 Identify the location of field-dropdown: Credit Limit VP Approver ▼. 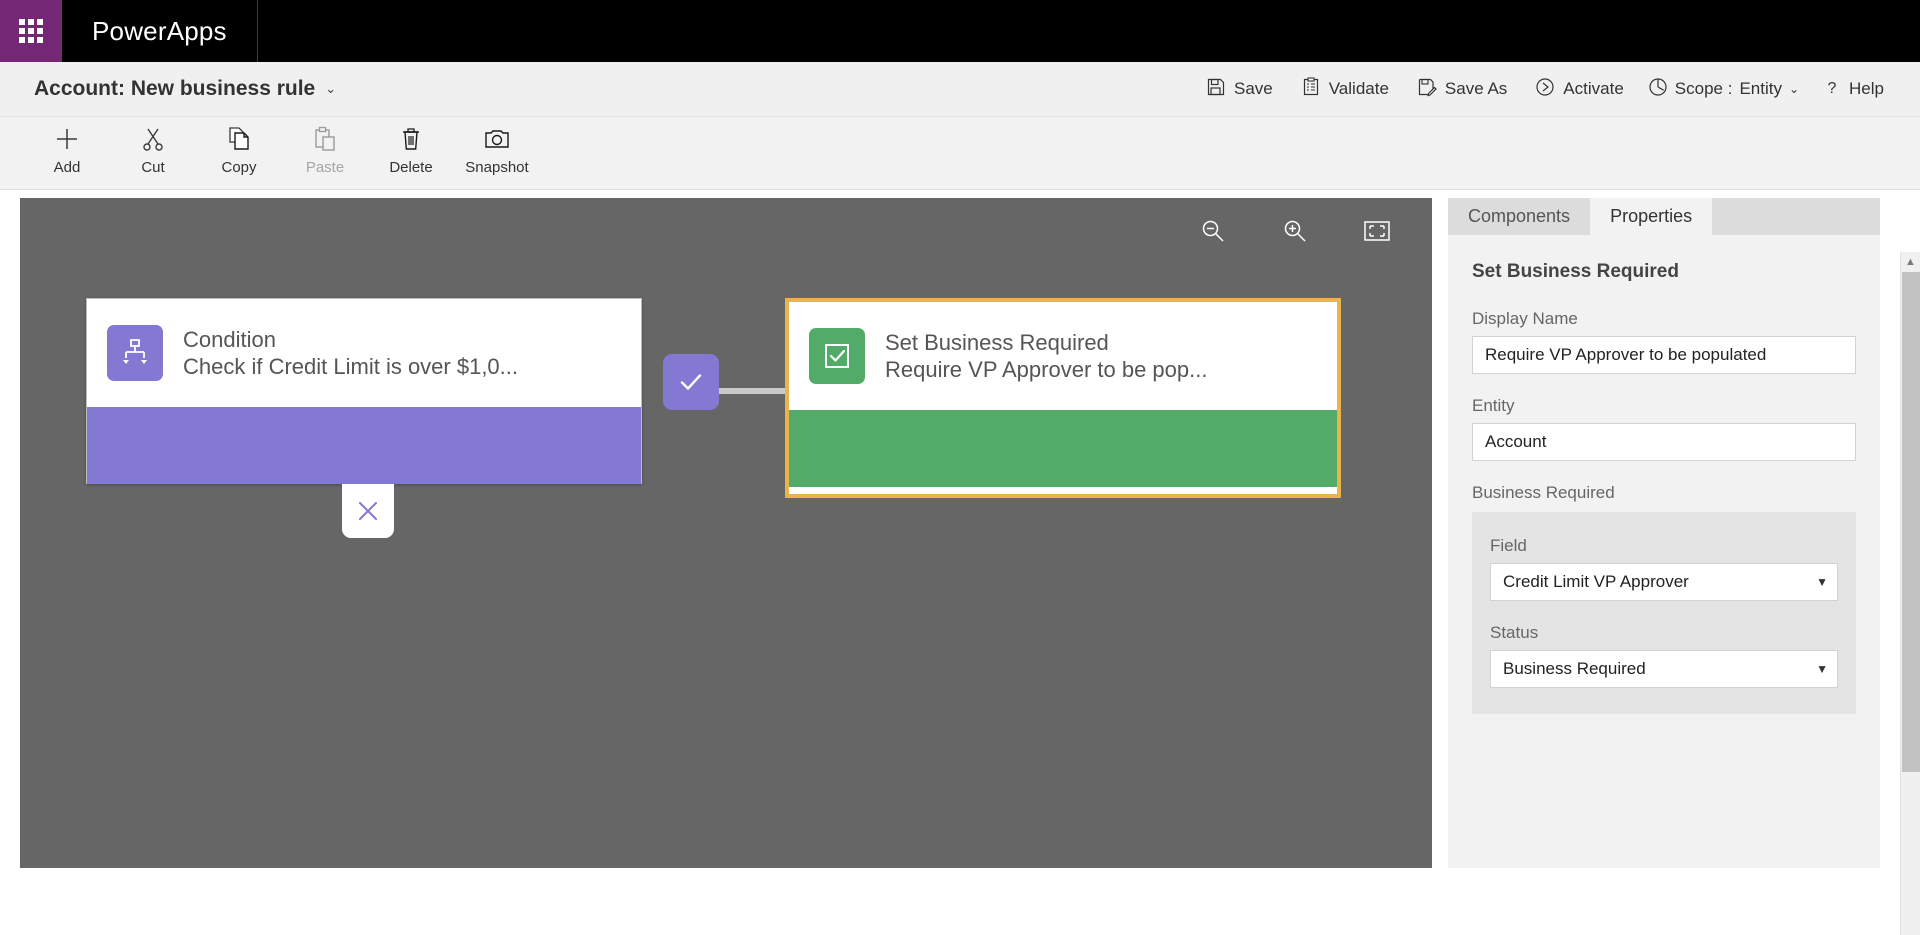
(1664, 582).